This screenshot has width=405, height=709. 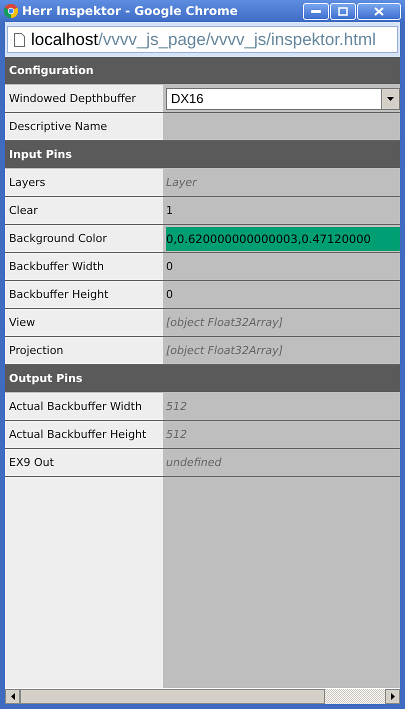 I want to click on section-header: Output Pins, so click(x=202, y=379).